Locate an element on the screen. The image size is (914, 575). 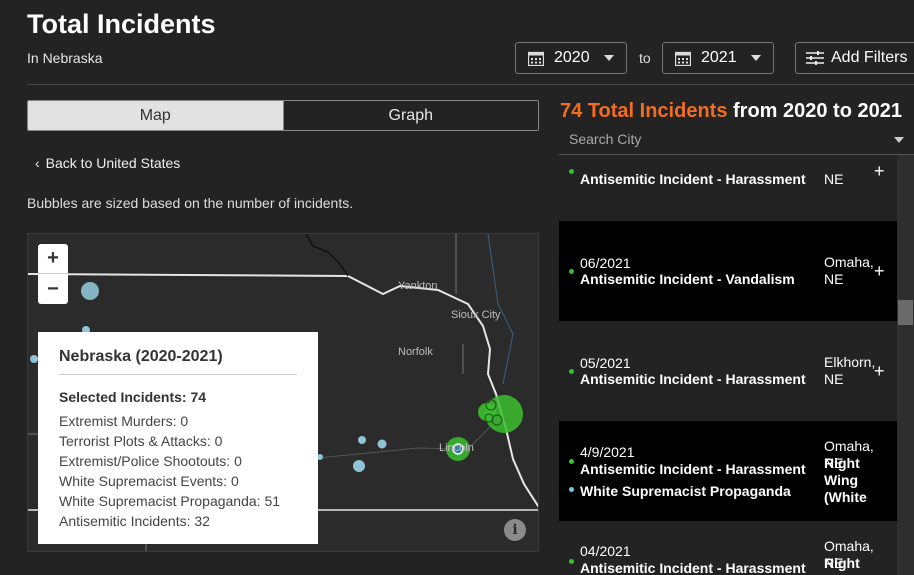
incident-date: 4/9/2021 is located at coordinates (607, 452).